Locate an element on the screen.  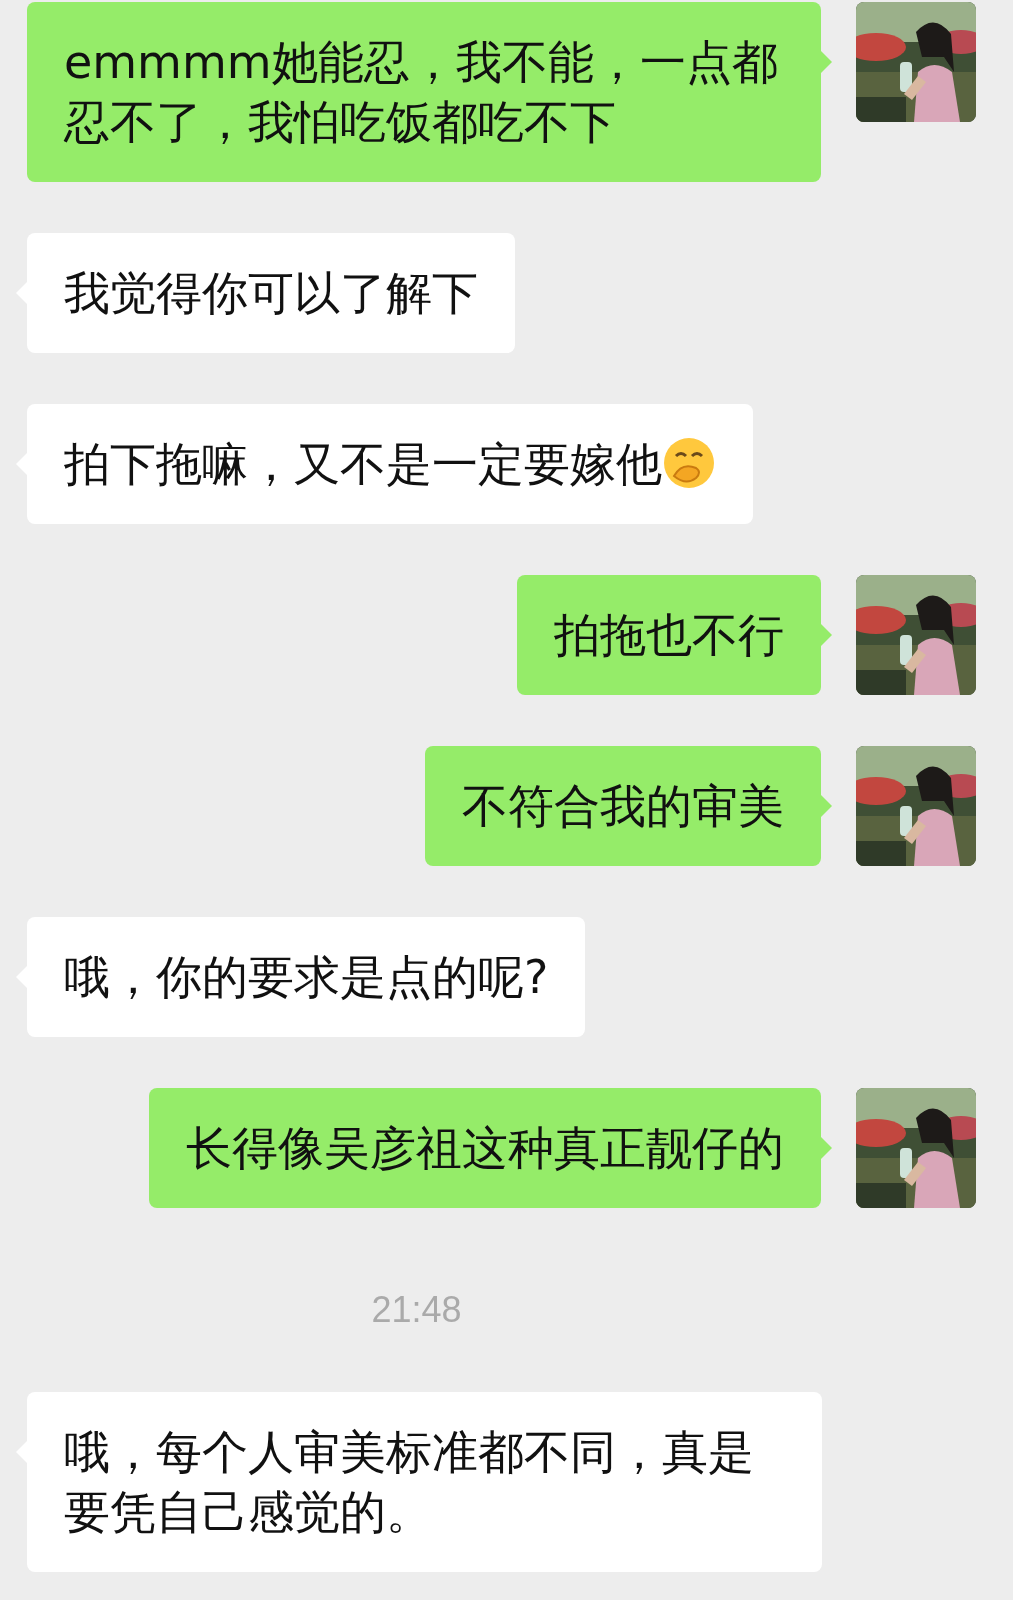
message-bubble: 我觉得你可以了解下 is located at coordinates (271, 293).